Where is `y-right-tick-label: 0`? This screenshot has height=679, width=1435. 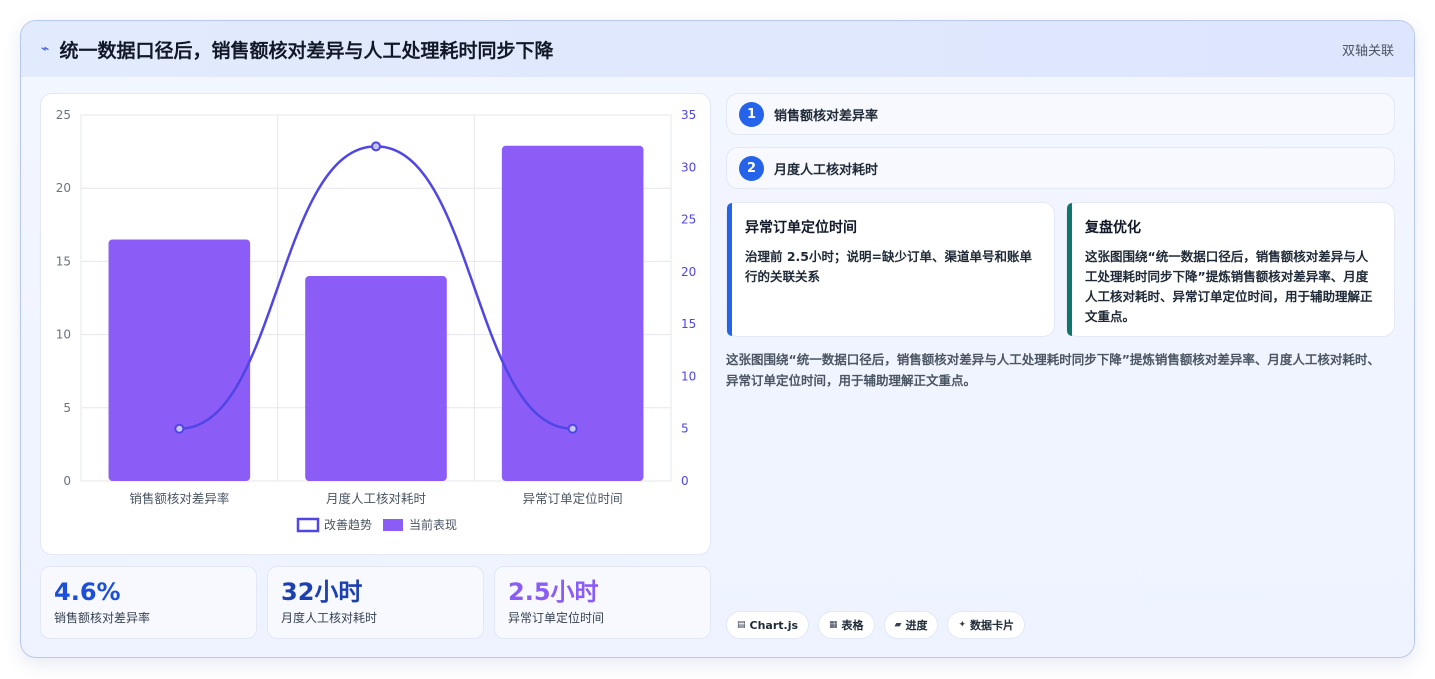 y-right-tick-label: 0 is located at coordinates (685, 481).